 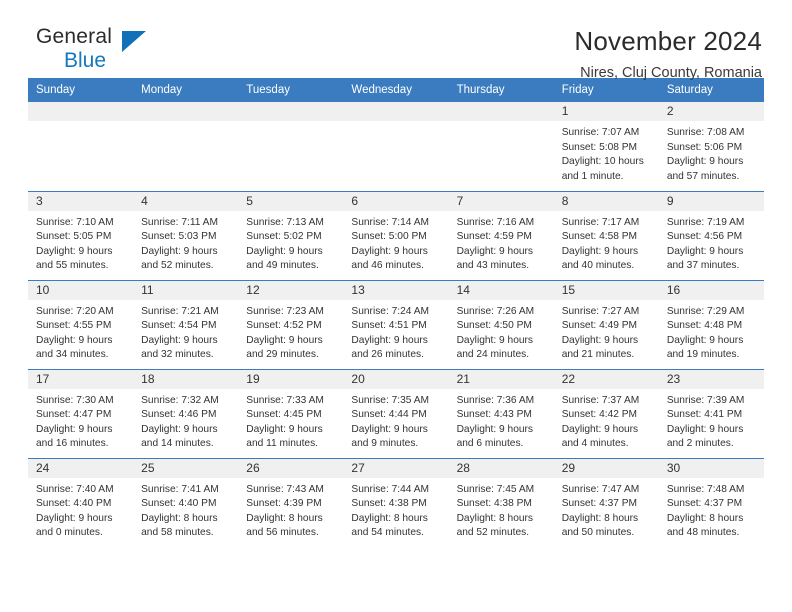 I want to click on daylight-text: Daylight: 9 hours and 9 minutes., so click(x=389, y=436).